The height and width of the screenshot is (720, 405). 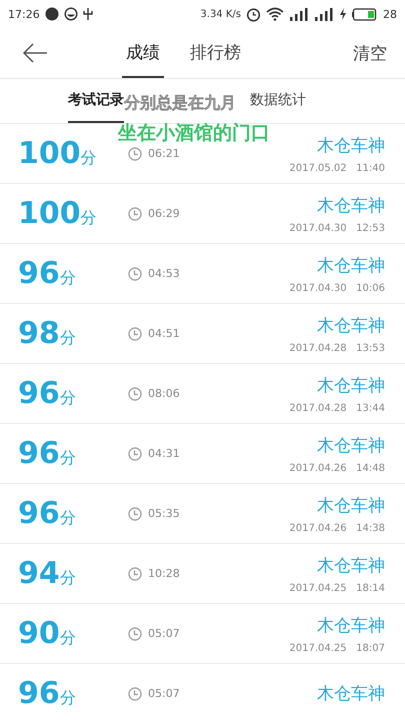 I want to click on exam-duration: 08:06, so click(x=164, y=393).